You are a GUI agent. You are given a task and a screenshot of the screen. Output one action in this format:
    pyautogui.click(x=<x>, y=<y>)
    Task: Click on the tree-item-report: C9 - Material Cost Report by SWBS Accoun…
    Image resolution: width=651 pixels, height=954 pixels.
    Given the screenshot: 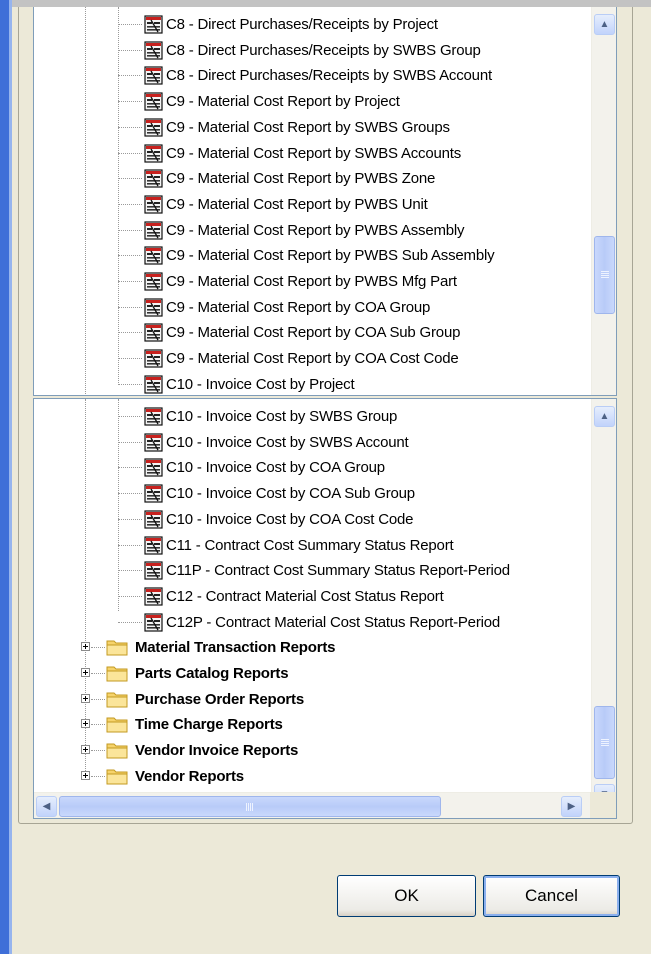 What is the action you would take?
    pyautogui.click(x=309, y=154)
    